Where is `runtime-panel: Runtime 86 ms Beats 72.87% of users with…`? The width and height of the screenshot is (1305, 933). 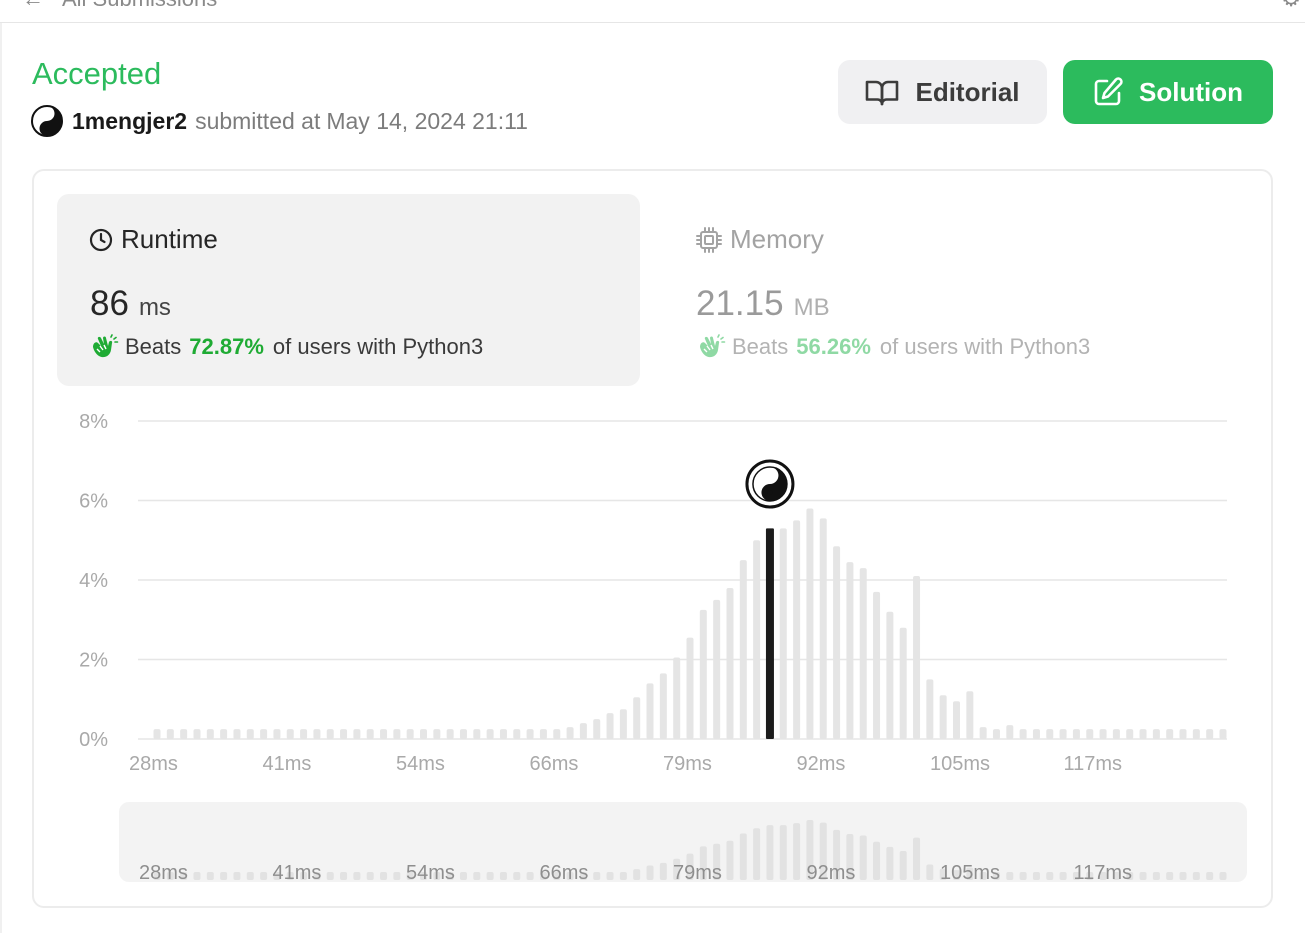 runtime-panel: Runtime 86 ms Beats 72.87% of users with… is located at coordinates (348, 290).